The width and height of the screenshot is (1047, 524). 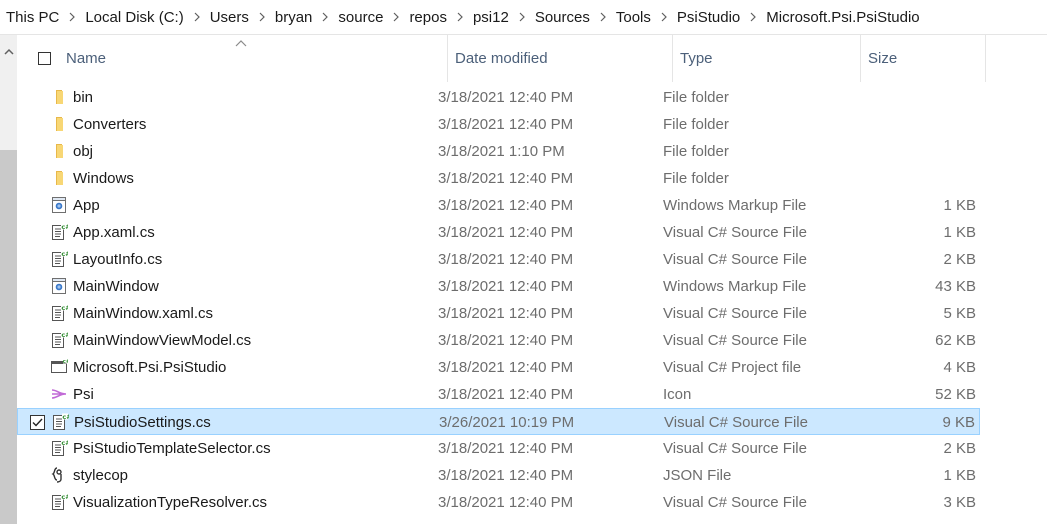 What do you see at coordinates (498, 394) in the screenshot?
I see `file-row: Psi 3/18/2021 12:40 PM Icon 52 KB` at bounding box center [498, 394].